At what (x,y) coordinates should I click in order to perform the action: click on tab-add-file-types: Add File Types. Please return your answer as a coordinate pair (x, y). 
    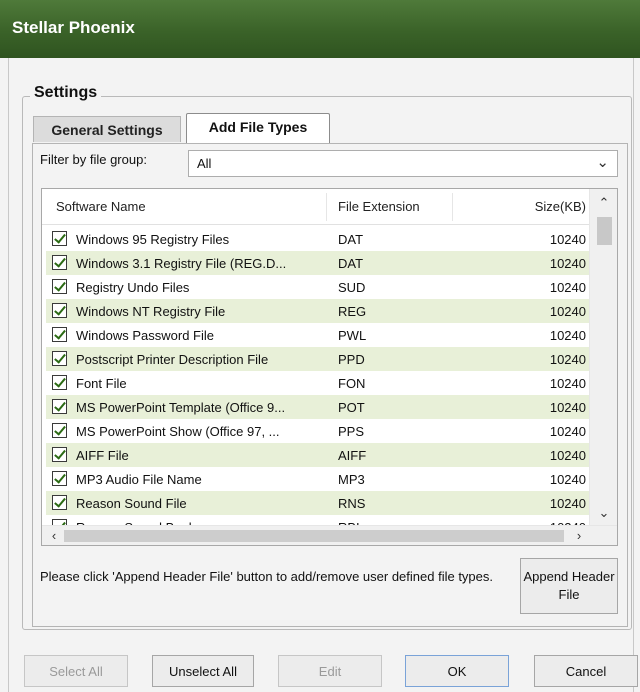
    Looking at the image, I should click on (258, 128).